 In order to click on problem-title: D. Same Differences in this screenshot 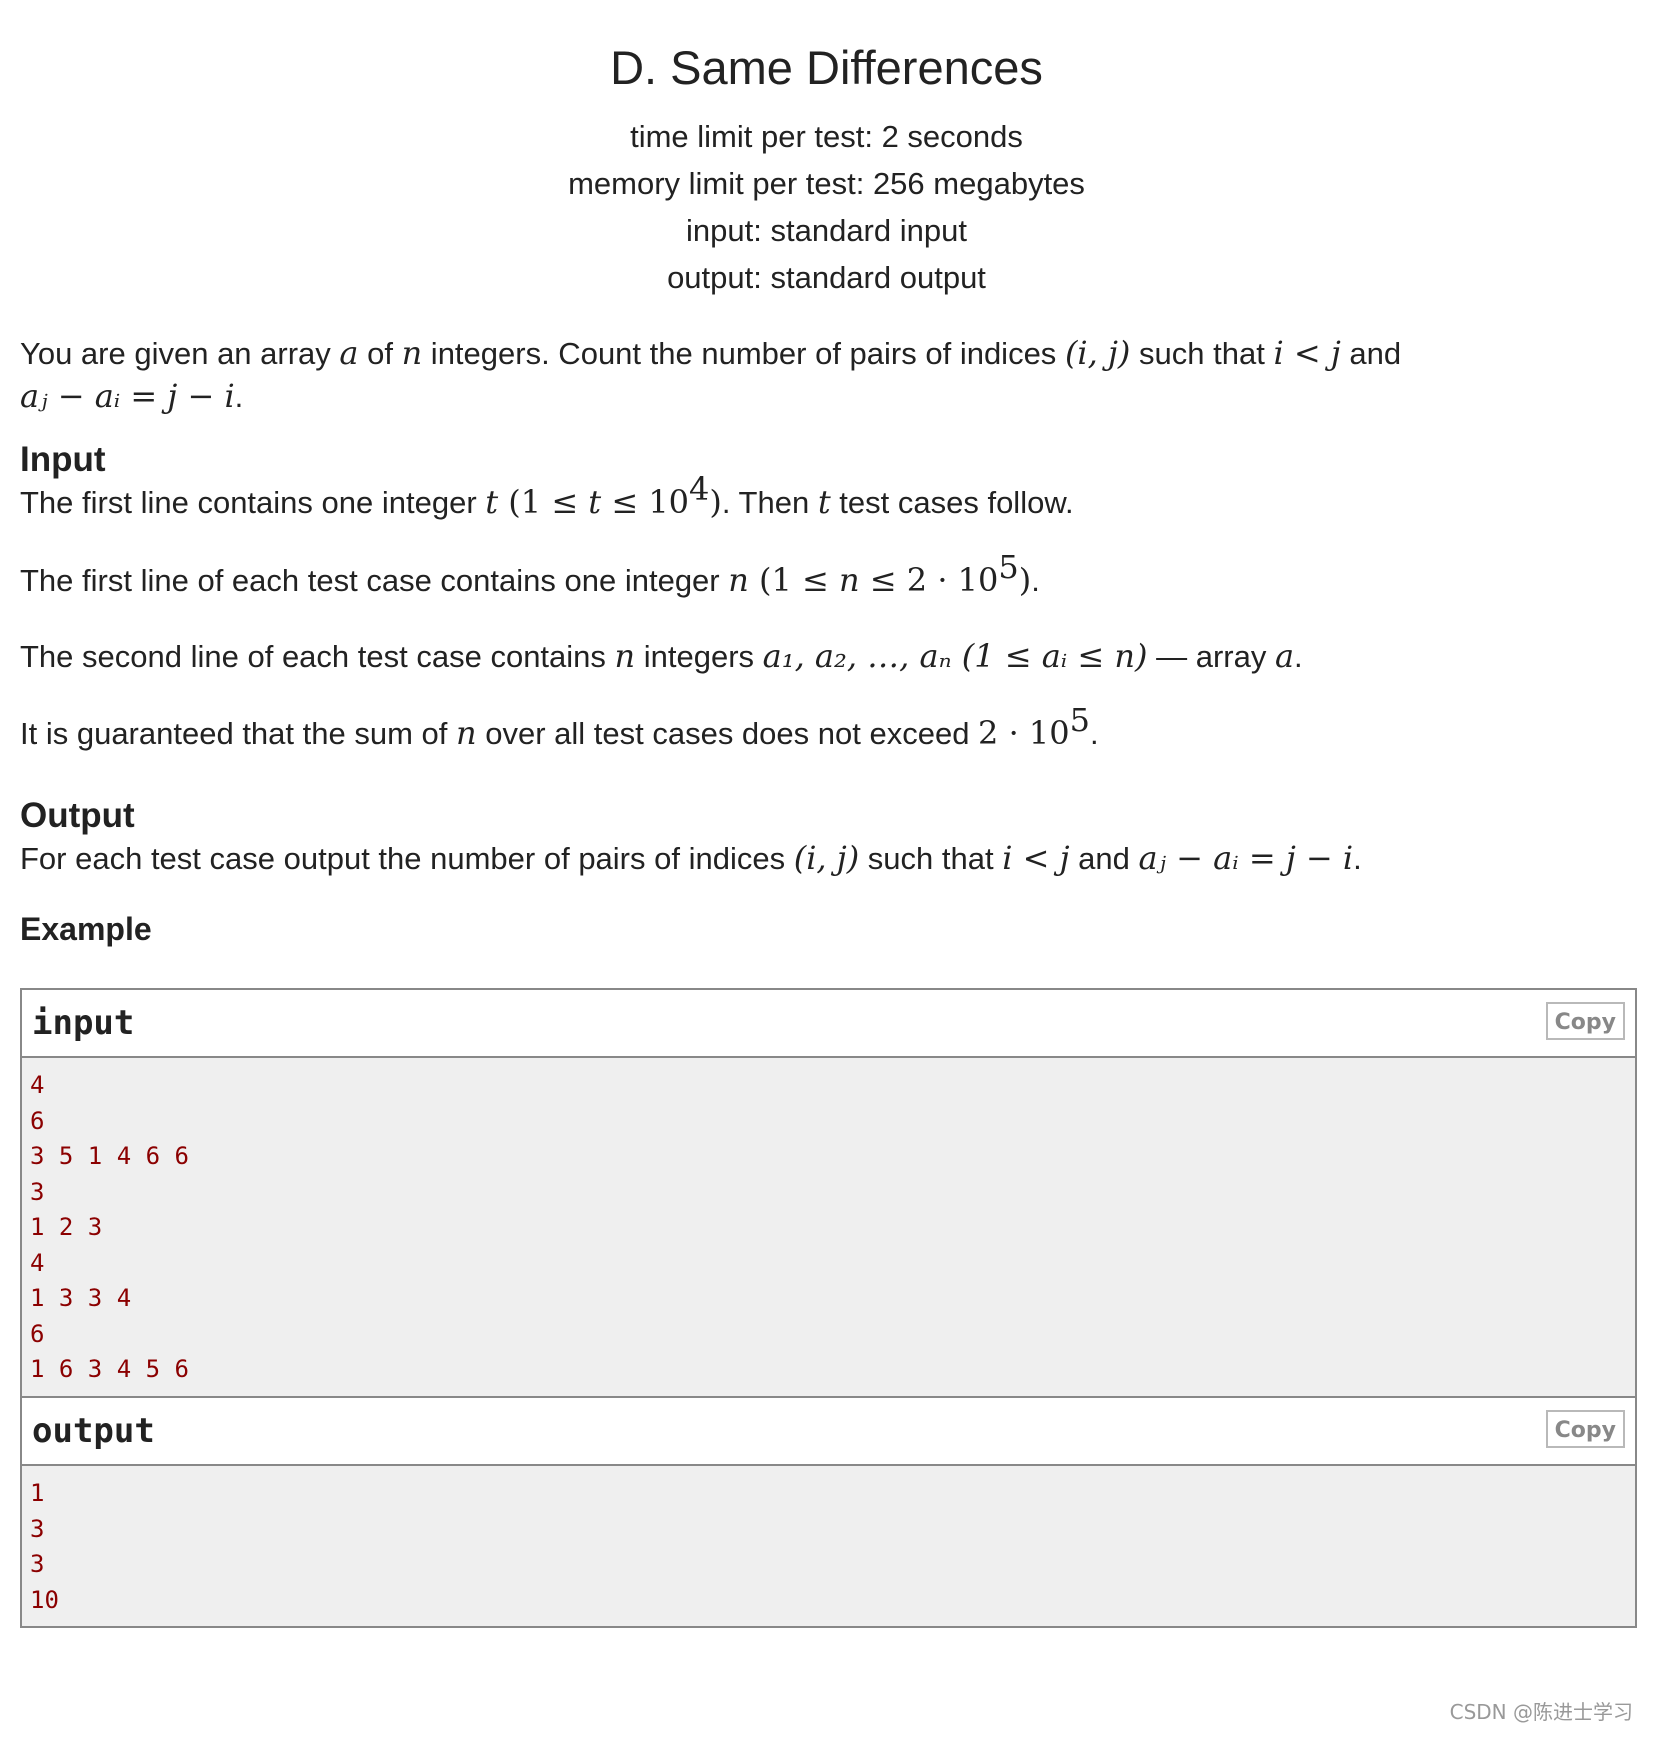, I will do `click(826, 67)`.